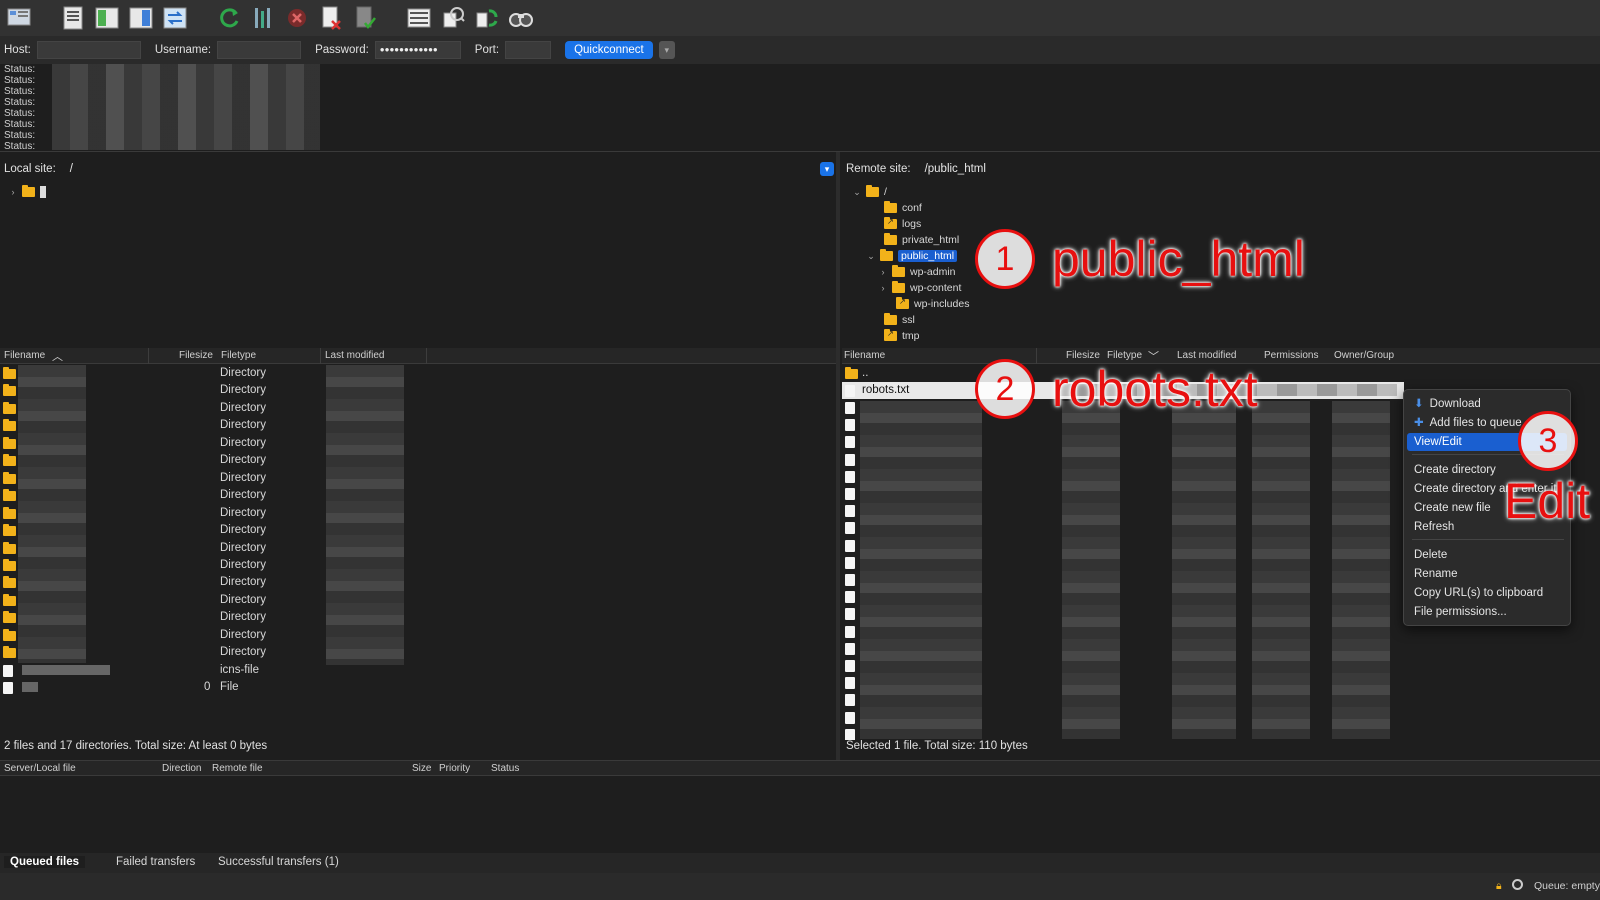 The height and width of the screenshot is (900, 1600). Describe the element at coordinates (912, 256) in the screenshot. I see `tree-node-public-html: ⌄ public_html` at that location.